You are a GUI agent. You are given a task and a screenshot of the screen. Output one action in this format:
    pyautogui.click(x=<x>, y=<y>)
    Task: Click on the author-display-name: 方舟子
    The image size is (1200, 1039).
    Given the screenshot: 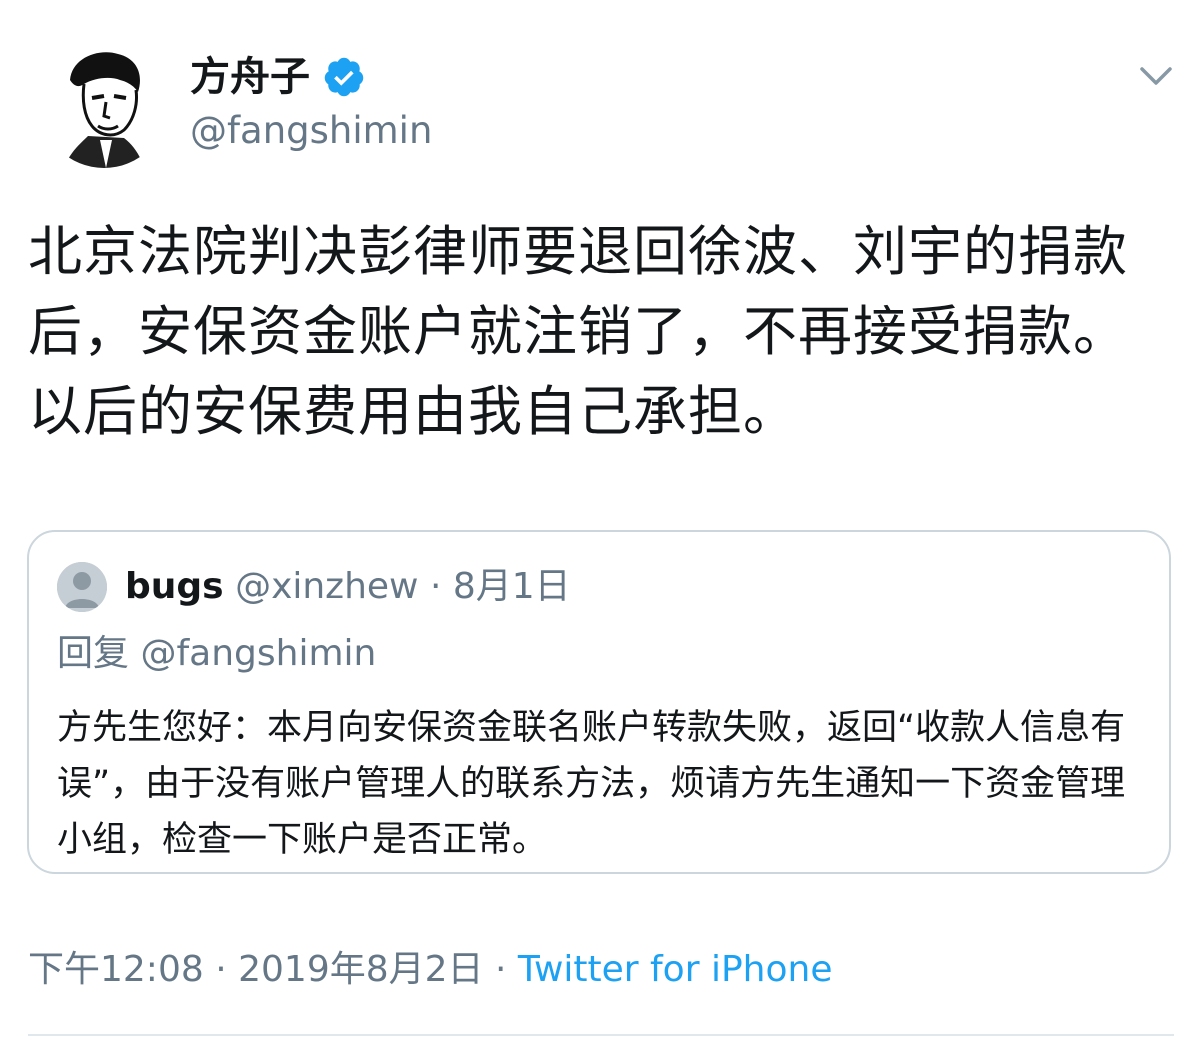 What is the action you would take?
    pyautogui.click(x=250, y=77)
    